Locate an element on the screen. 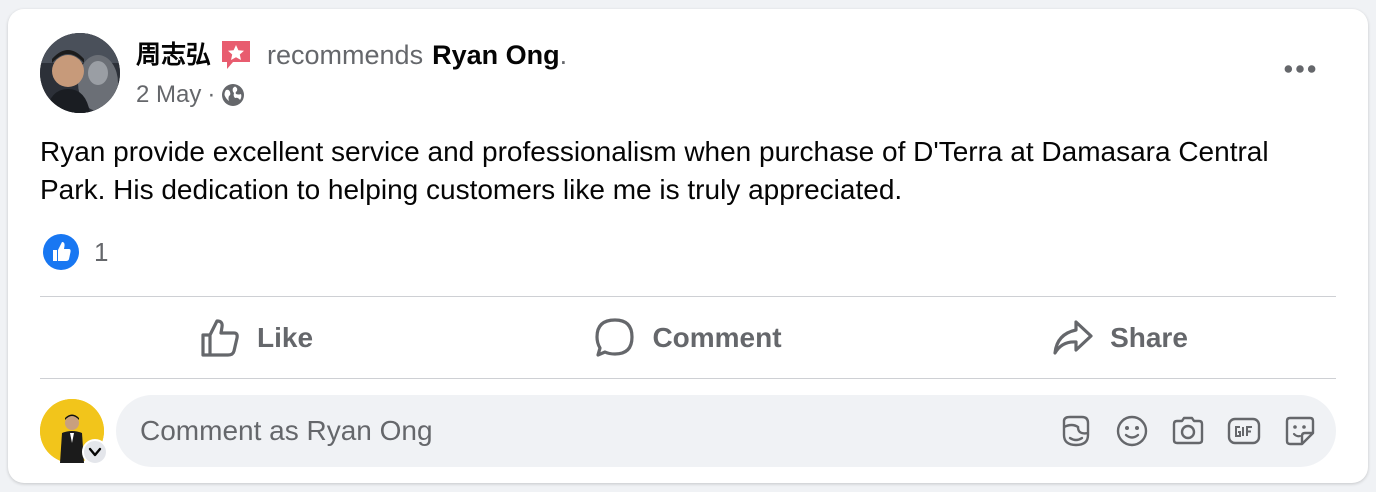 The image size is (1376, 492). profile-switch-button is located at coordinates (95, 452).